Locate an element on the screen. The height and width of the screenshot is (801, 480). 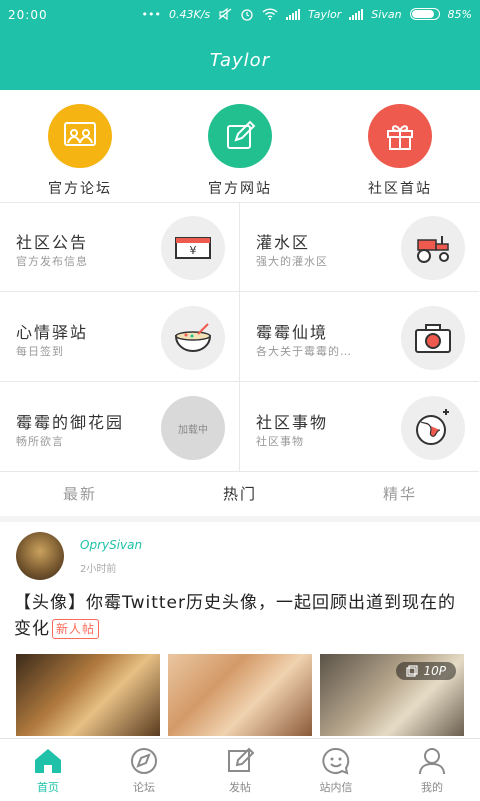
section-subtitle: 官方发布信息 is located at coordinates (52, 261).